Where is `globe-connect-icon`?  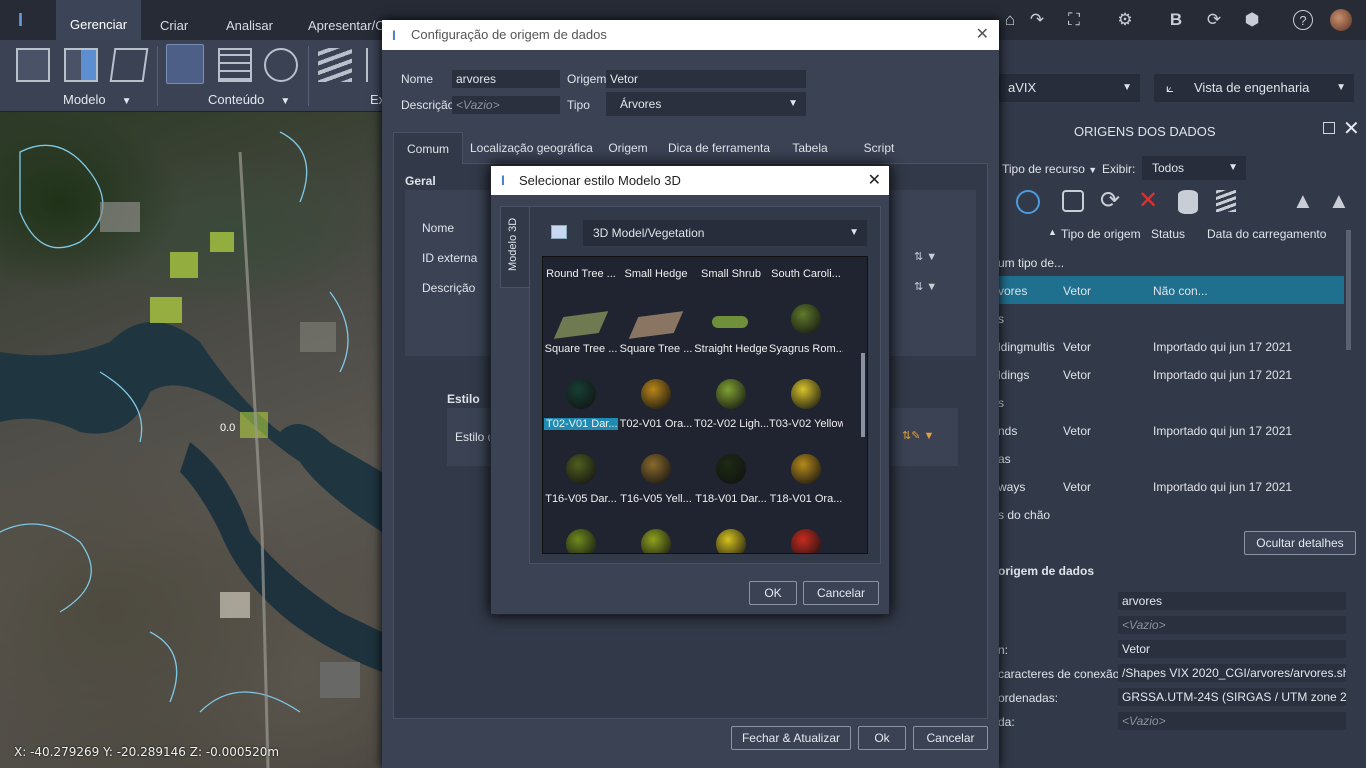
globe-connect-icon is located at coordinates (1028, 202).